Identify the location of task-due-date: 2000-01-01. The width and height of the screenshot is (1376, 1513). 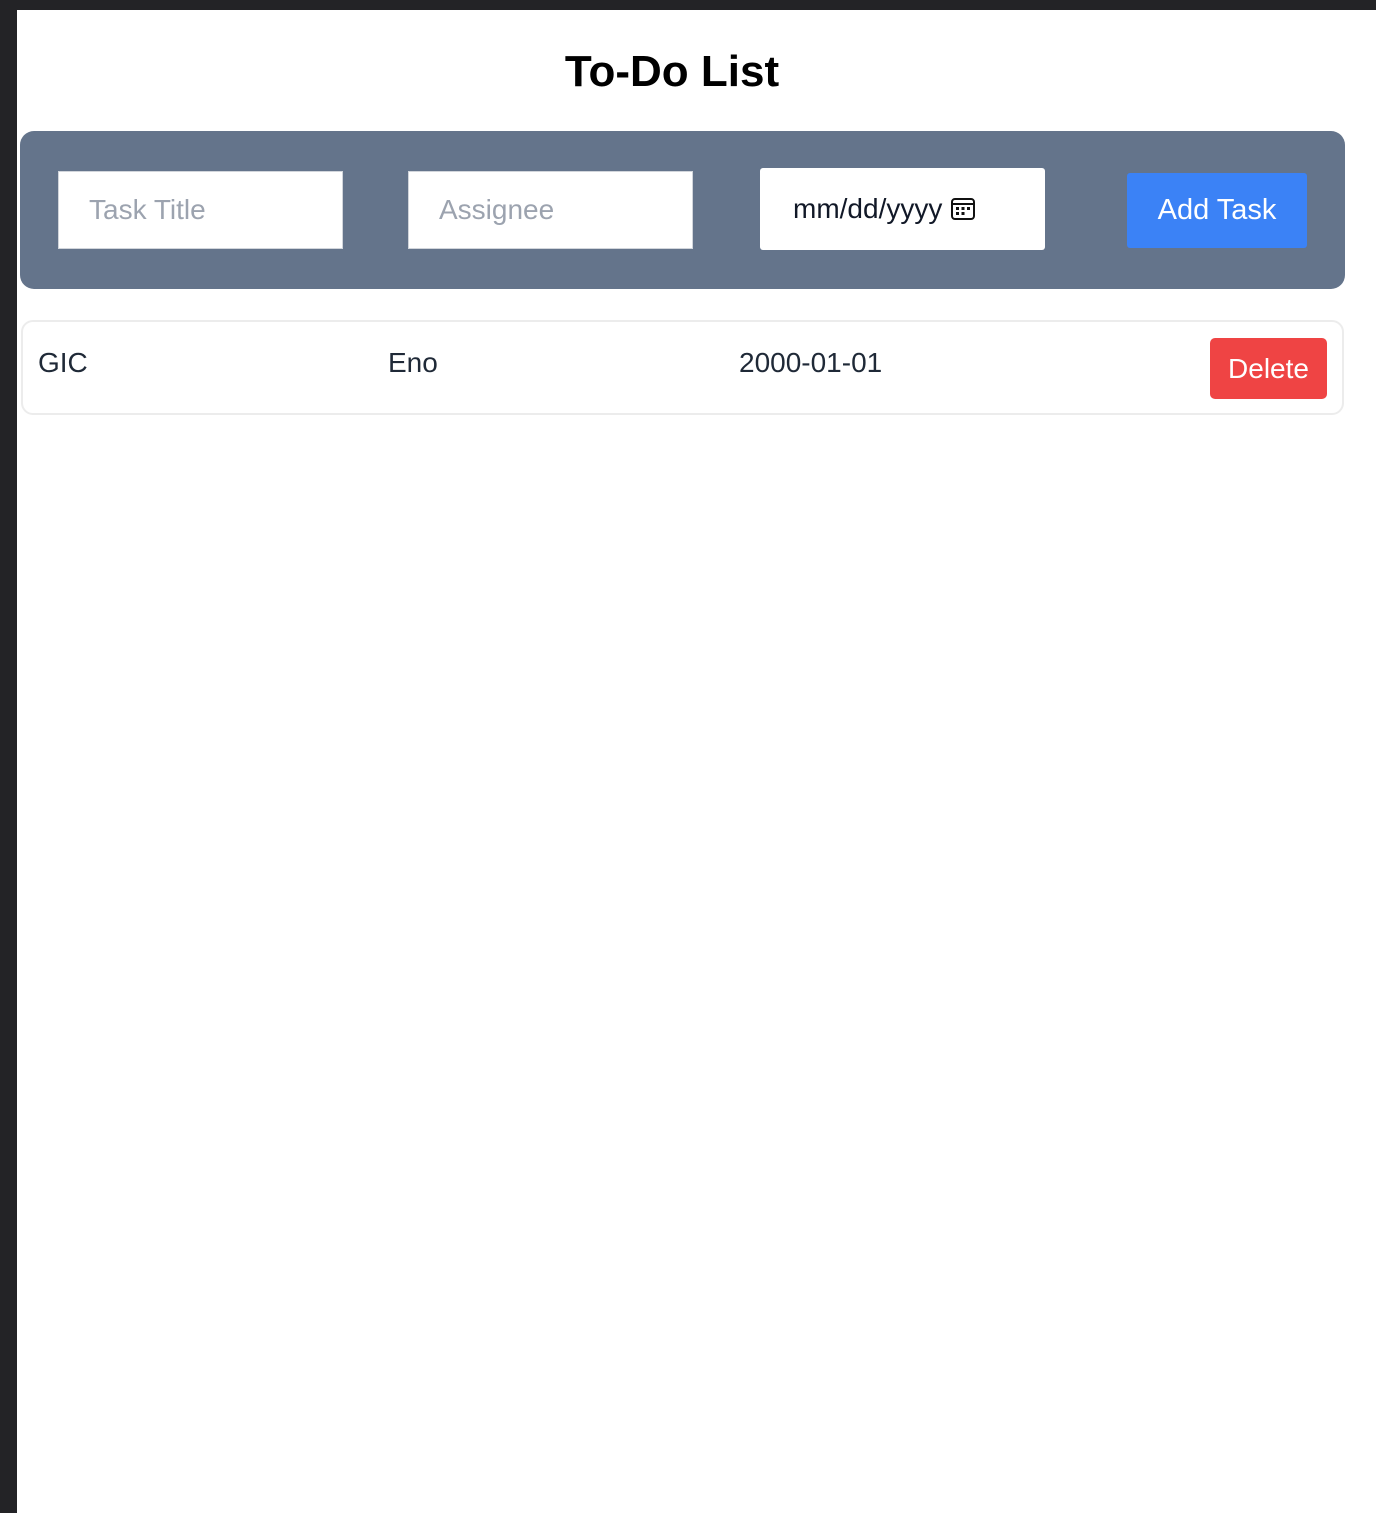
(811, 362).